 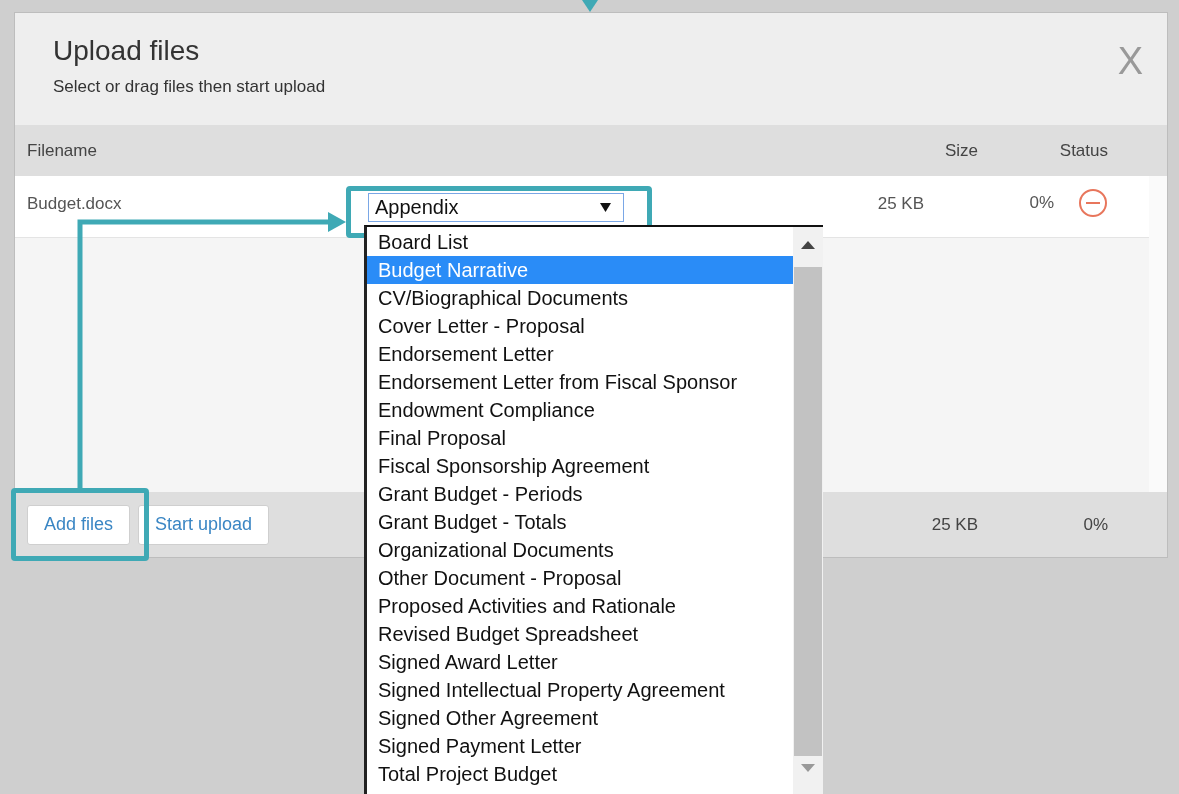 I want to click on file-size: 25 KB, so click(x=900, y=204).